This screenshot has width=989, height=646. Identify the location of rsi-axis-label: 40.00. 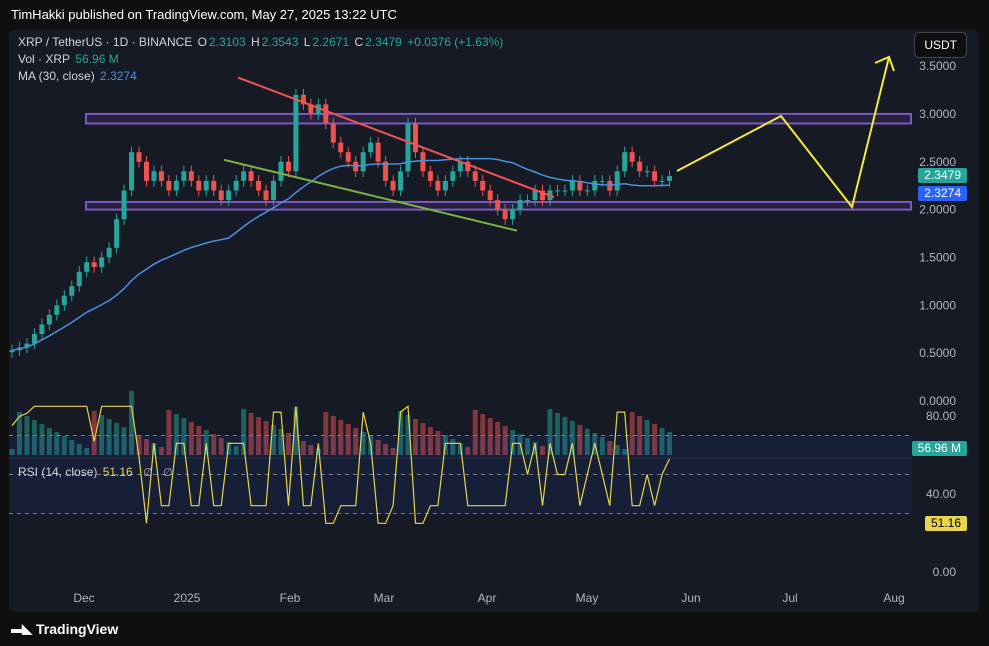
(941, 494).